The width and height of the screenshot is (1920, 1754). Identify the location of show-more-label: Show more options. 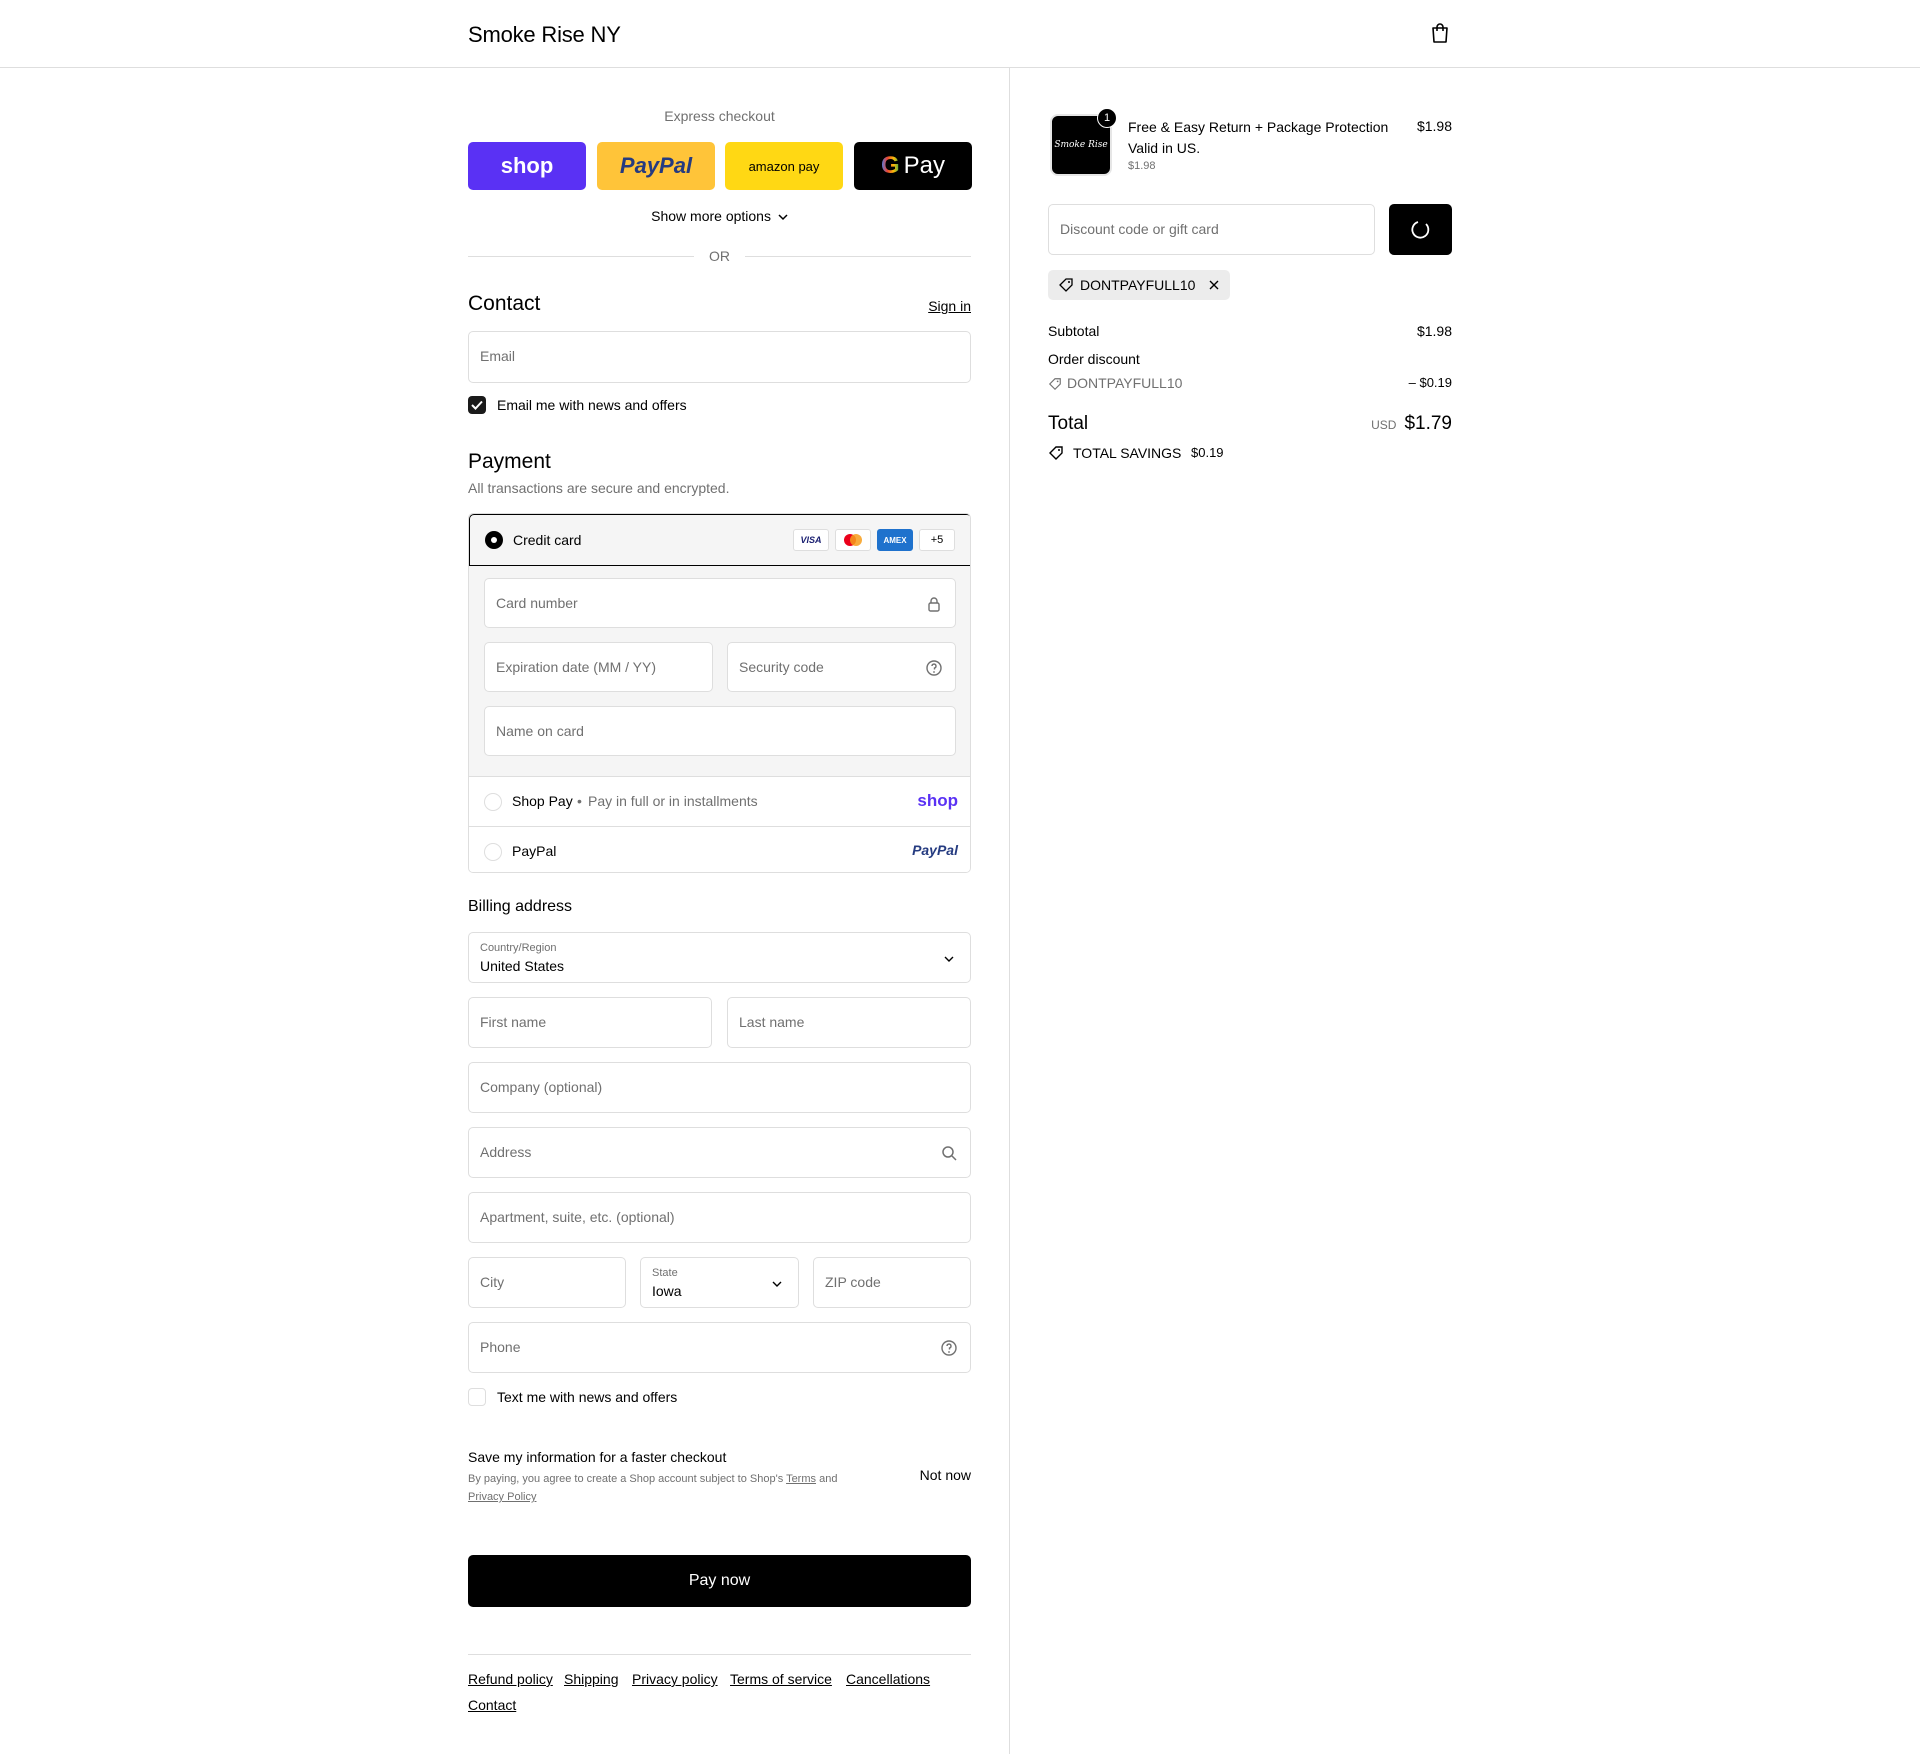
(711, 216).